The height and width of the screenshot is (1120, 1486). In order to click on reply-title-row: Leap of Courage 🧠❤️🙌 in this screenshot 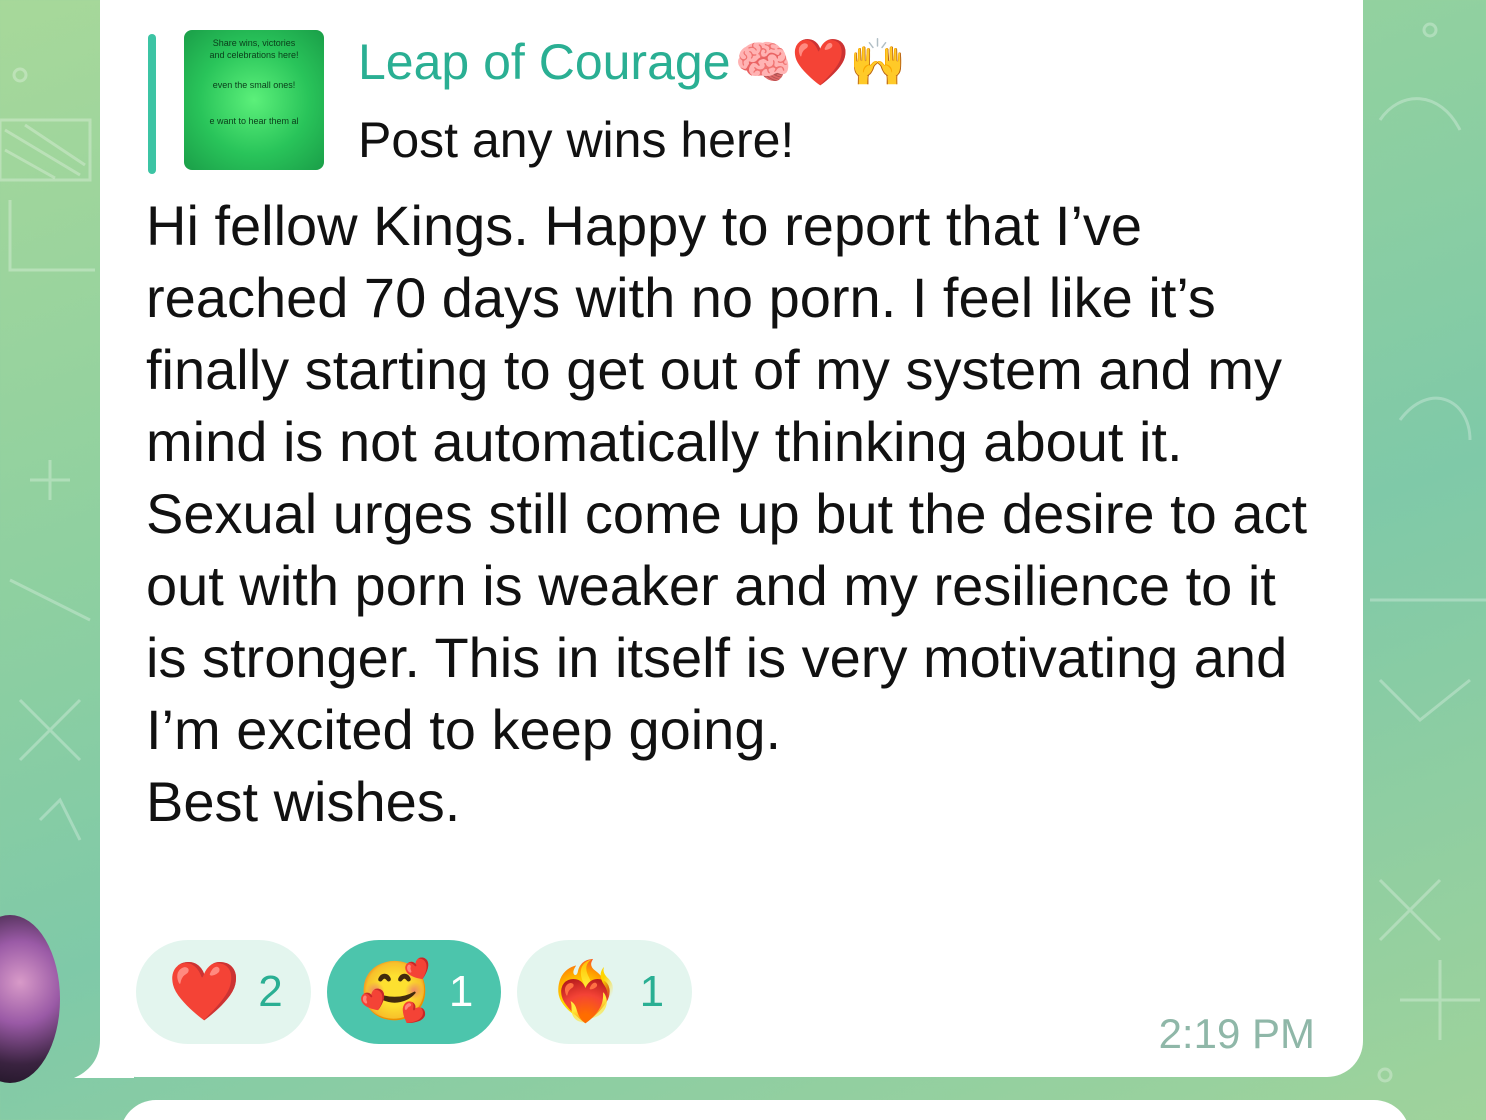, I will do `click(632, 62)`.